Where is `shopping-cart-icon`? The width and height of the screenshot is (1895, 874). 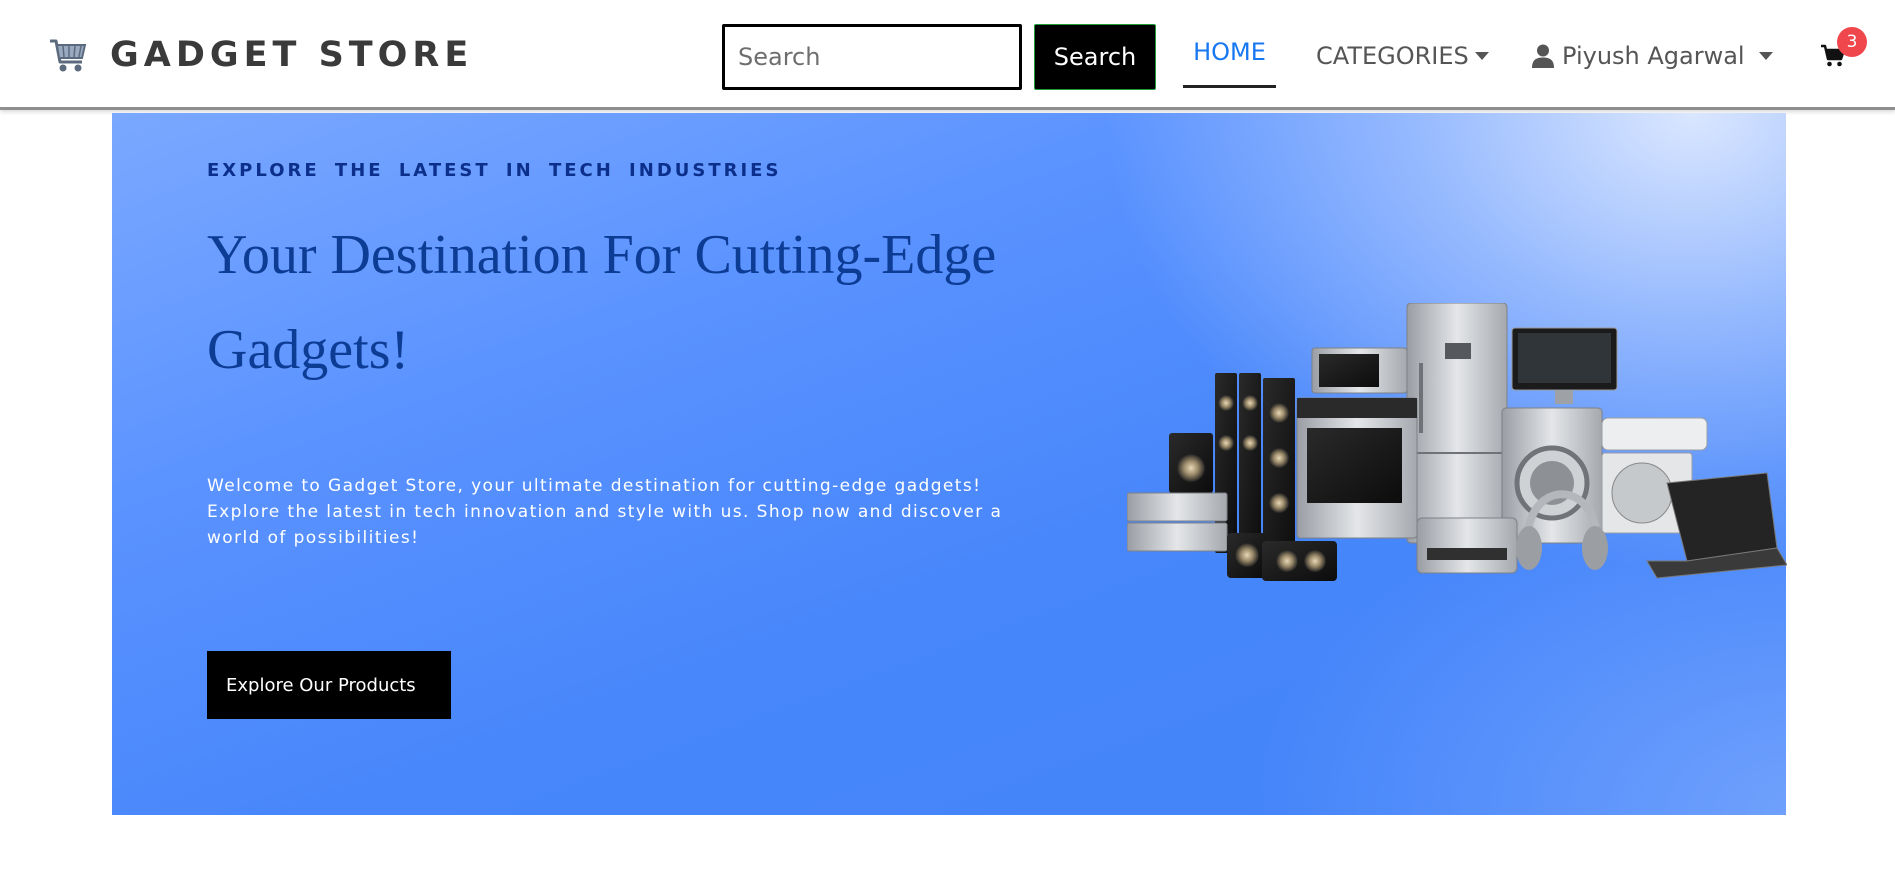
shopping-cart-icon is located at coordinates (68, 55).